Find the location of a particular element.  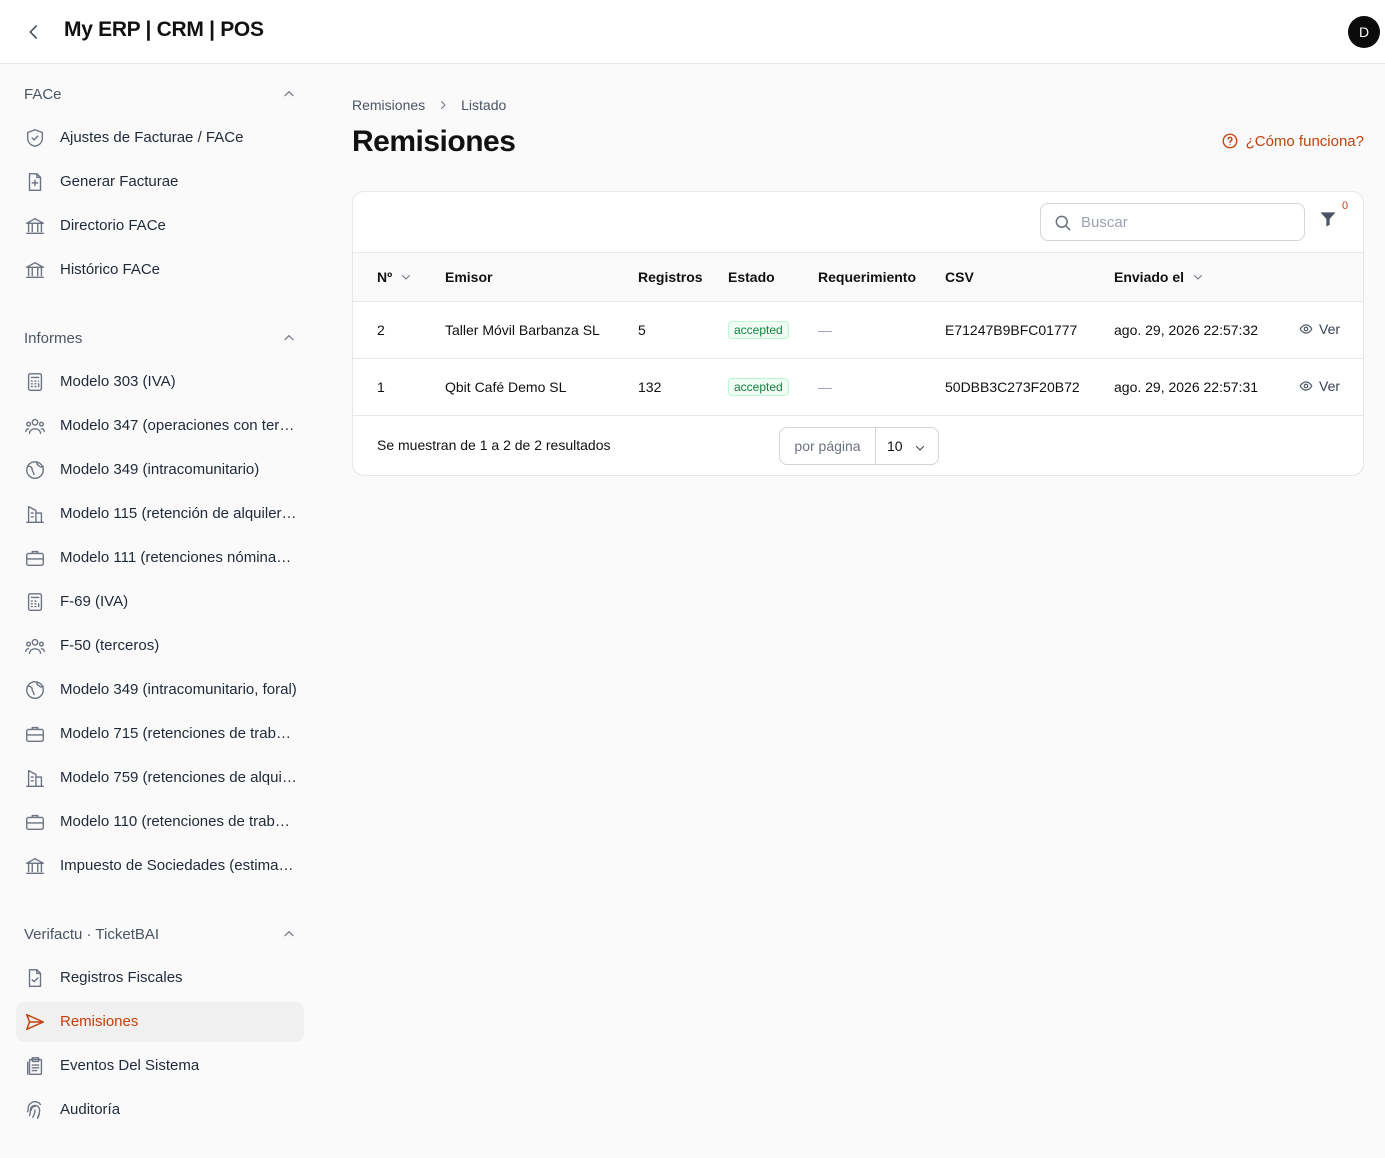

cell-csv: 50DBB3C273F20B72 is located at coordinates (1012, 387).